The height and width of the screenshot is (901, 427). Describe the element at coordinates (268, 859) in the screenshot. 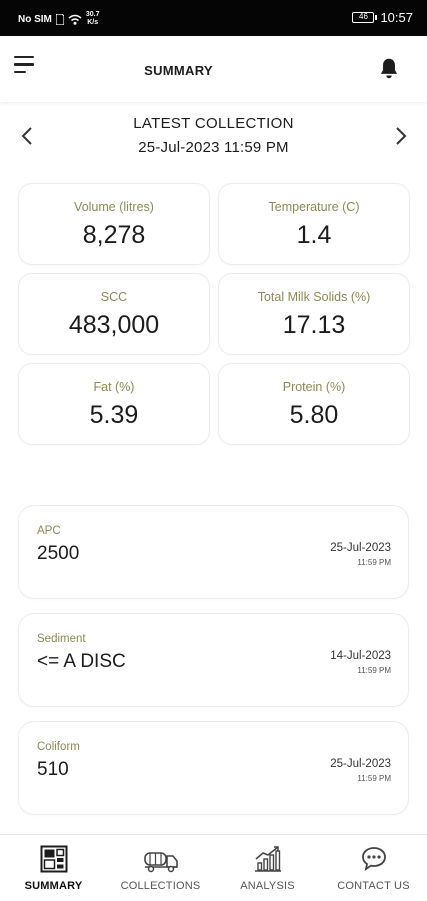

I see `bar-chart-icon` at that location.